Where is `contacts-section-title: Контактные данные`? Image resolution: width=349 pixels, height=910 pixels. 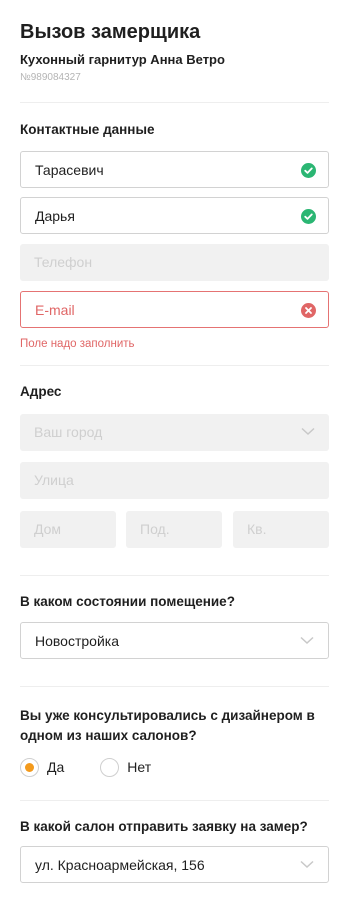
contacts-section-title: Контактные данные is located at coordinates (87, 129).